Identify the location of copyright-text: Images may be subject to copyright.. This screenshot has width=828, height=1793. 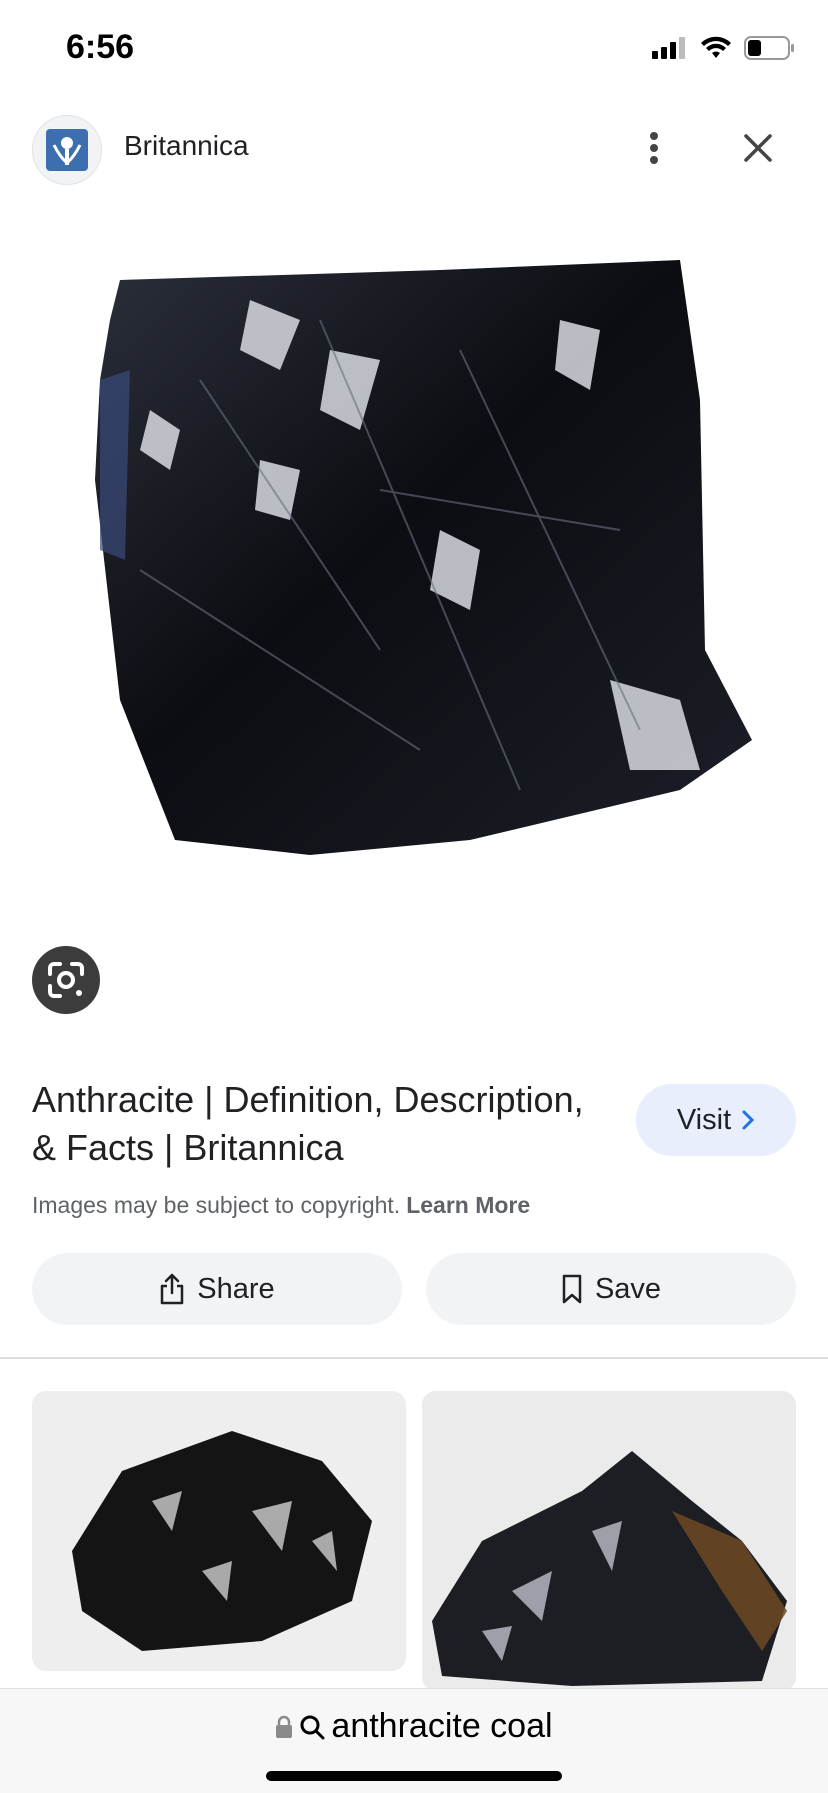
(216, 1205).